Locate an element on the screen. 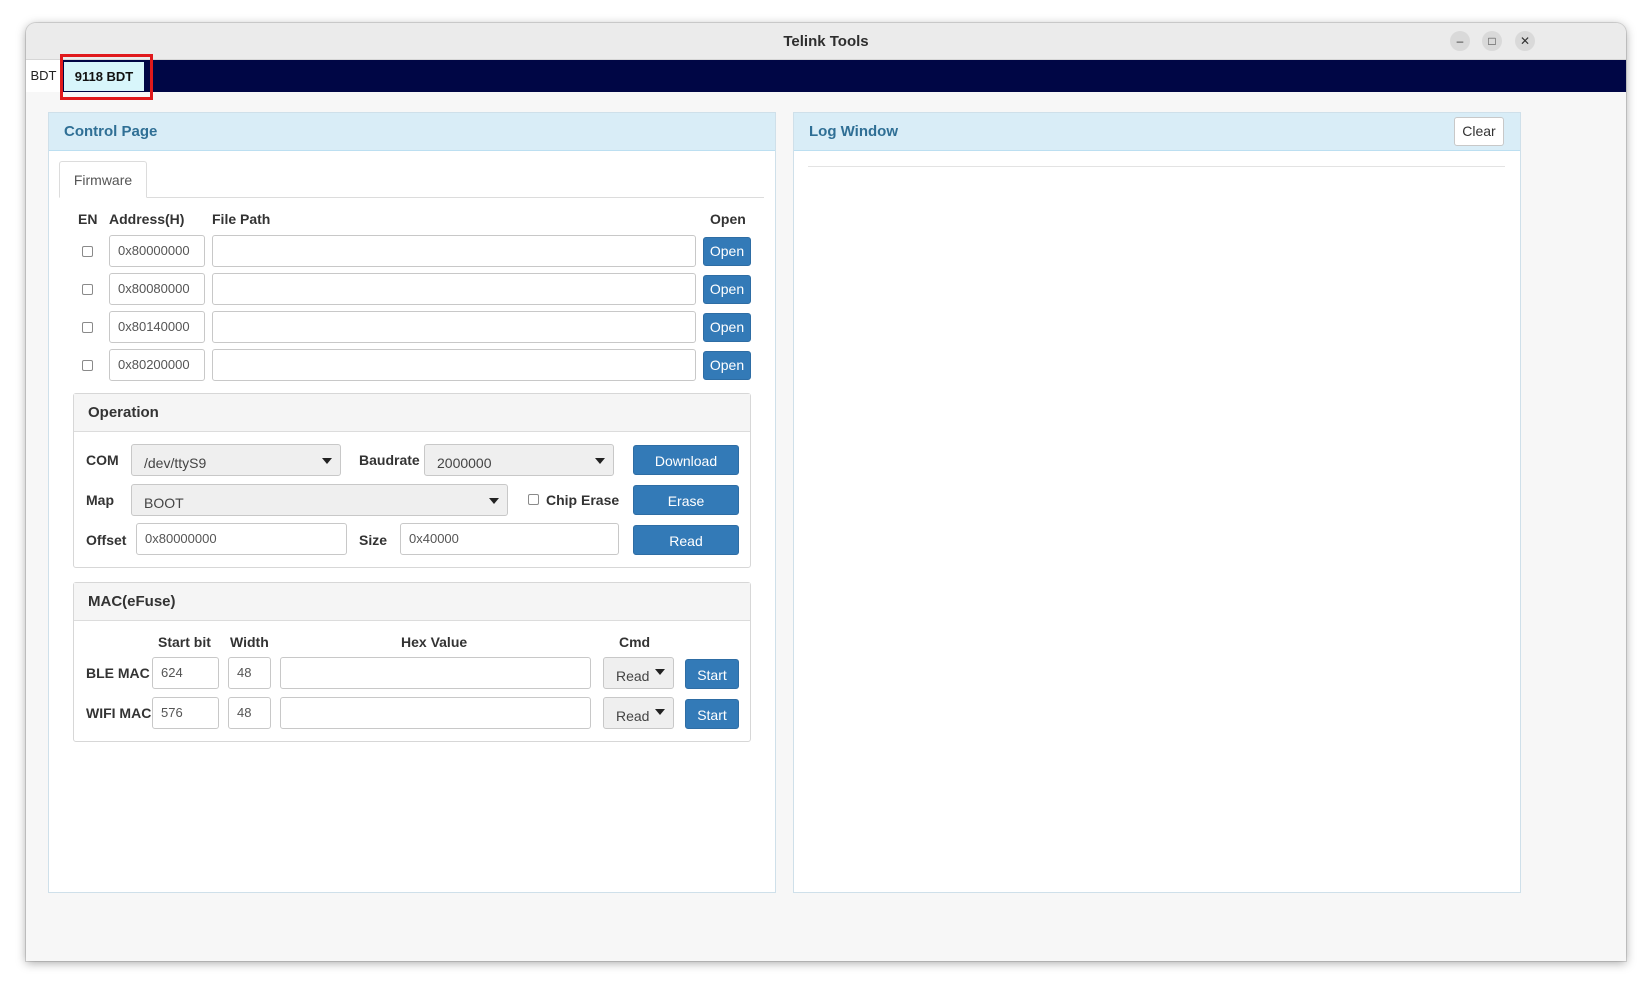  open-header: Open is located at coordinates (728, 219).